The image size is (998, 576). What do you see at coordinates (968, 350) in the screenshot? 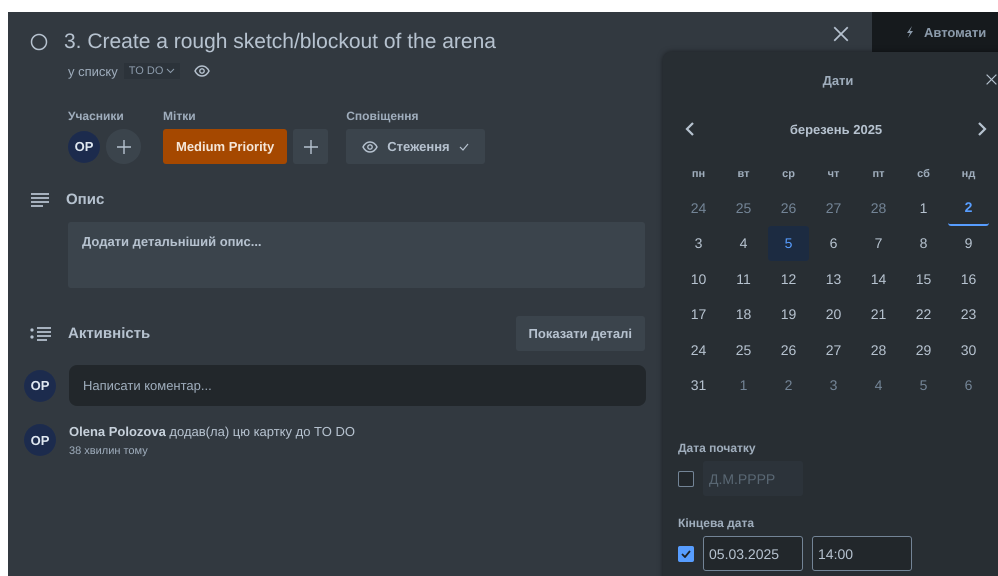
I see `calendar-day: 30` at bounding box center [968, 350].